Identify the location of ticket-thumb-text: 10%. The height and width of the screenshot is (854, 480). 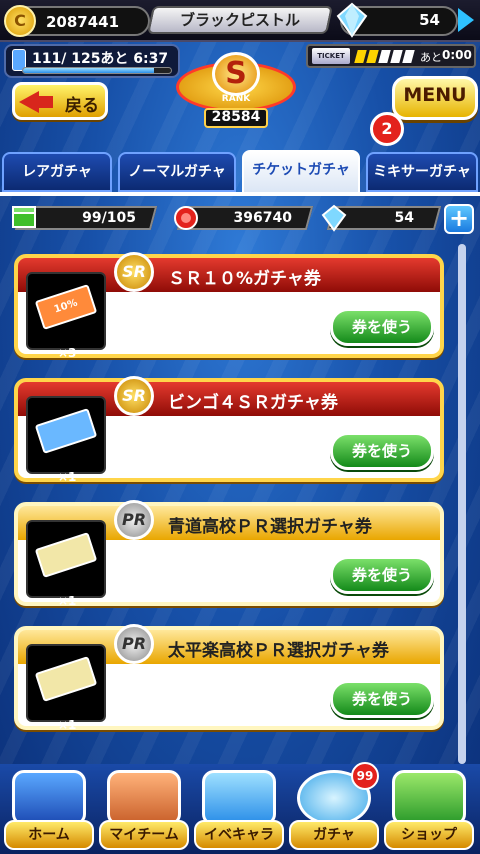
(66, 307).